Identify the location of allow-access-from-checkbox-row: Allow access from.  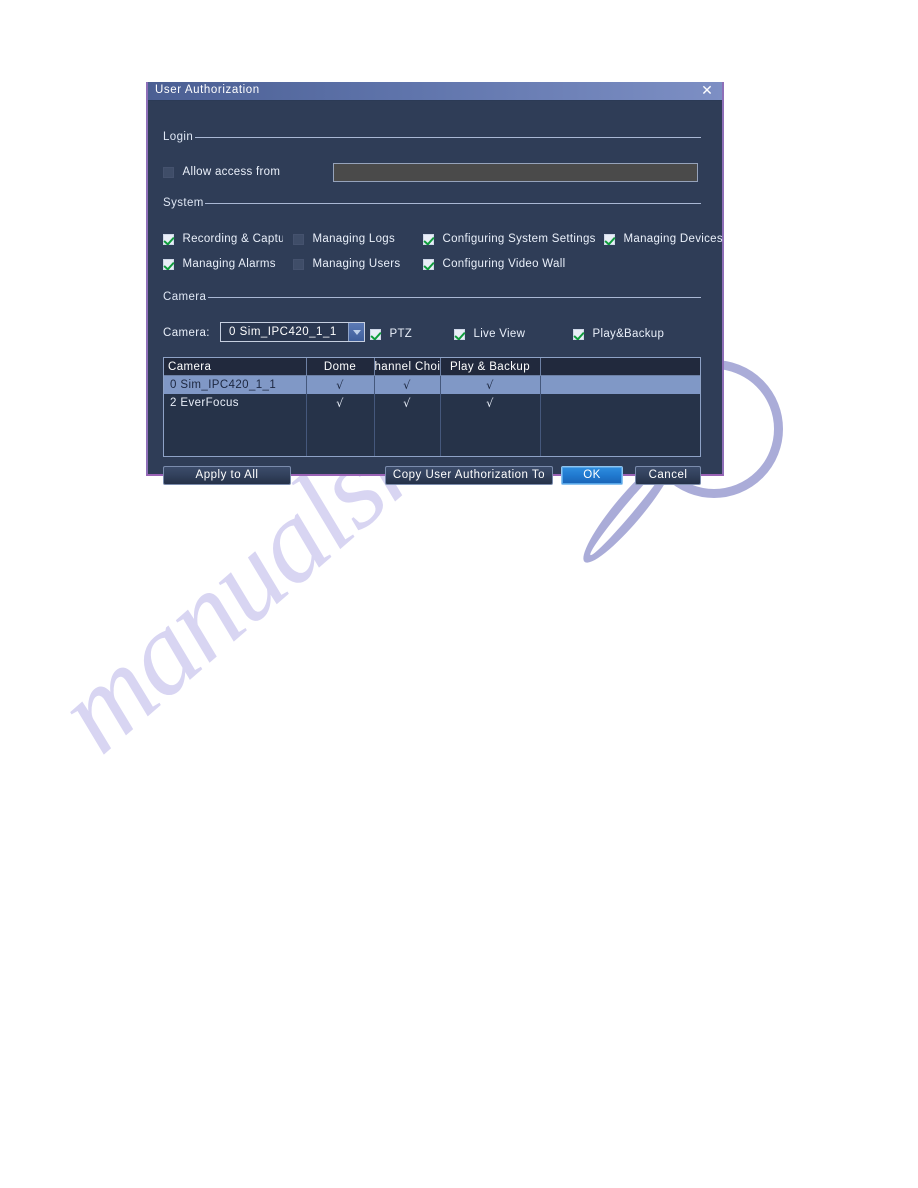
(221, 172).